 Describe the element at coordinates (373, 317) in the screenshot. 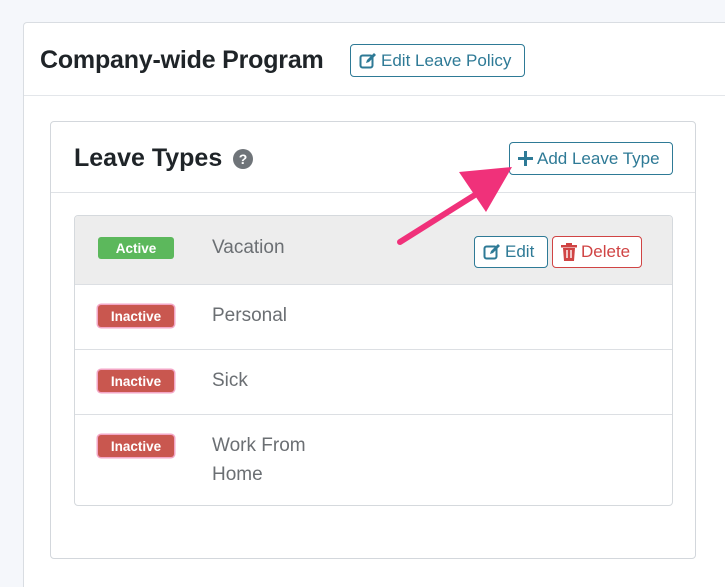

I see `list-item: Inactive Personal` at that location.